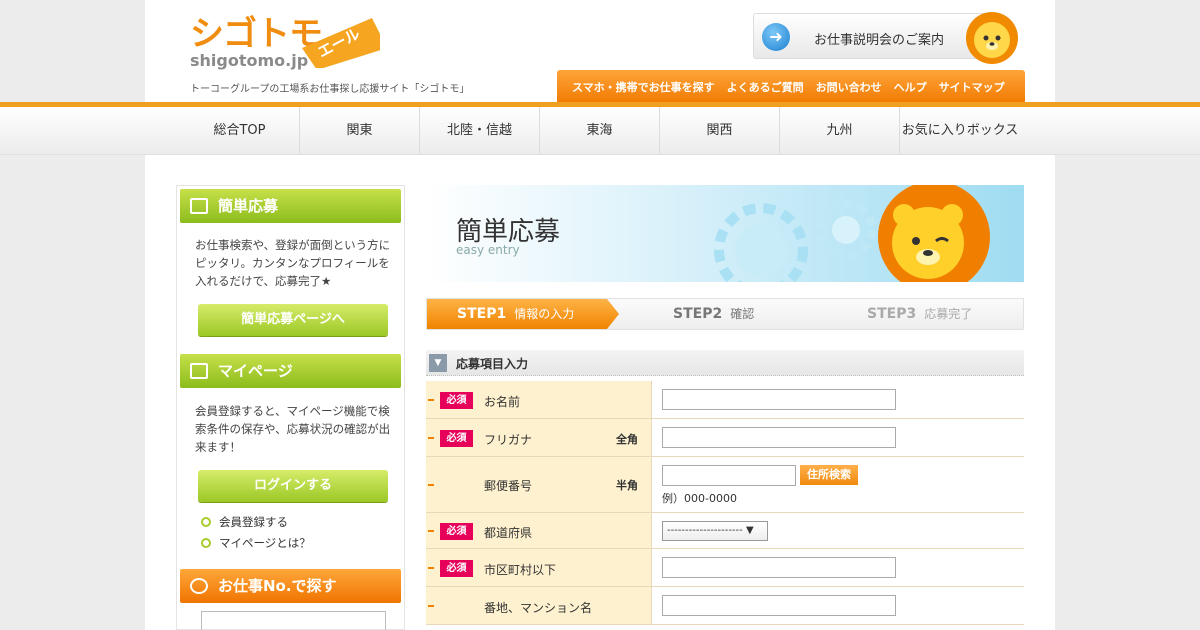 The height and width of the screenshot is (630, 1200). I want to click on form-row-address: 番地、マンション名, so click(725, 606).